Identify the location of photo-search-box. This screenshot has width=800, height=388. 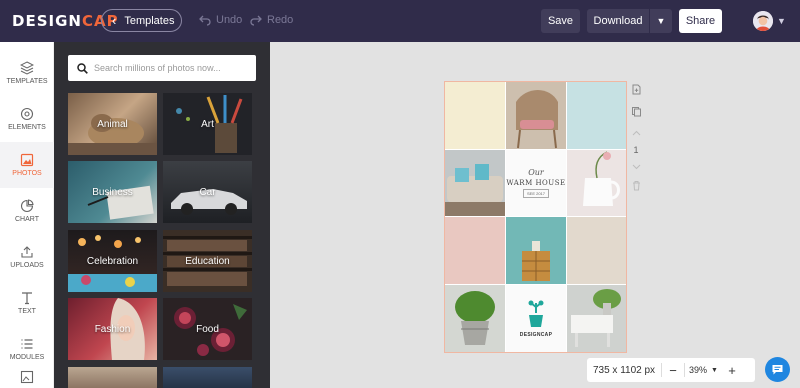
(162, 68).